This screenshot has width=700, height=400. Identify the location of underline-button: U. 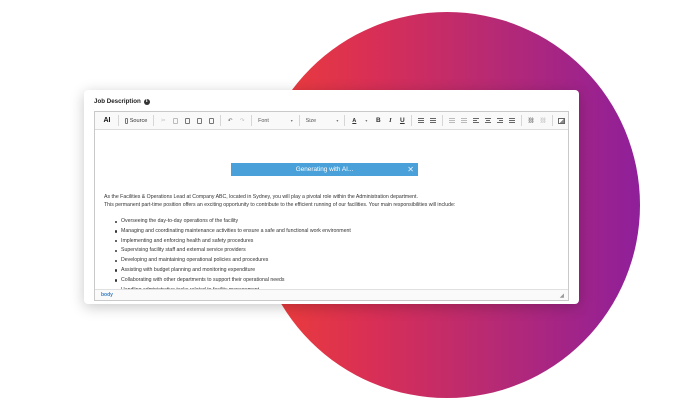
(402, 121).